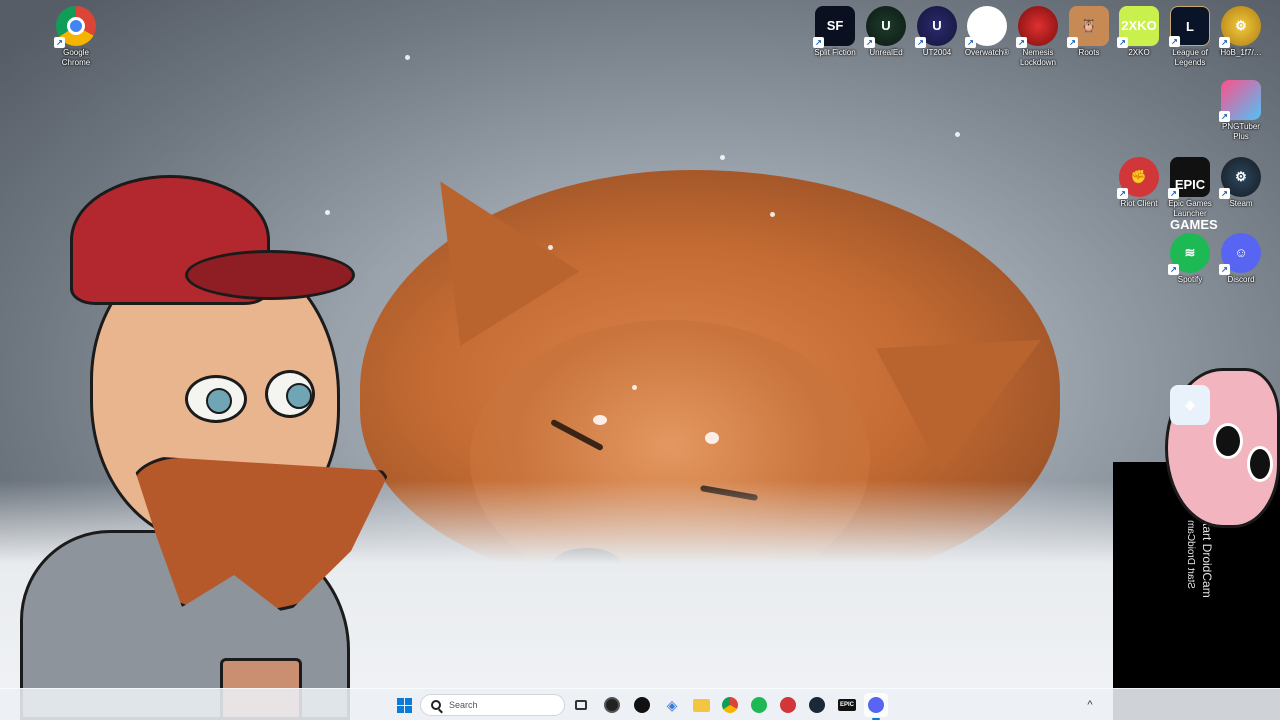 The height and width of the screenshot is (720, 1280). I want to click on taskbar-epic-games: EPIC, so click(847, 705).